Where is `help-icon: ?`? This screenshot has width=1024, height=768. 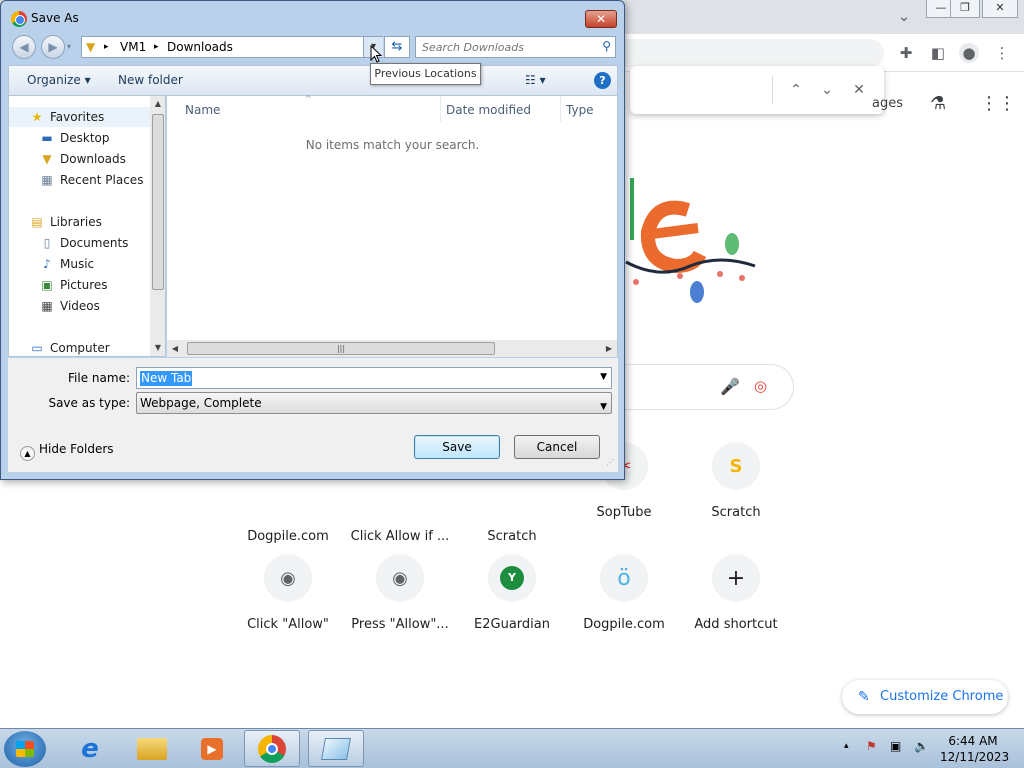
help-icon: ? is located at coordinates (602, 80).